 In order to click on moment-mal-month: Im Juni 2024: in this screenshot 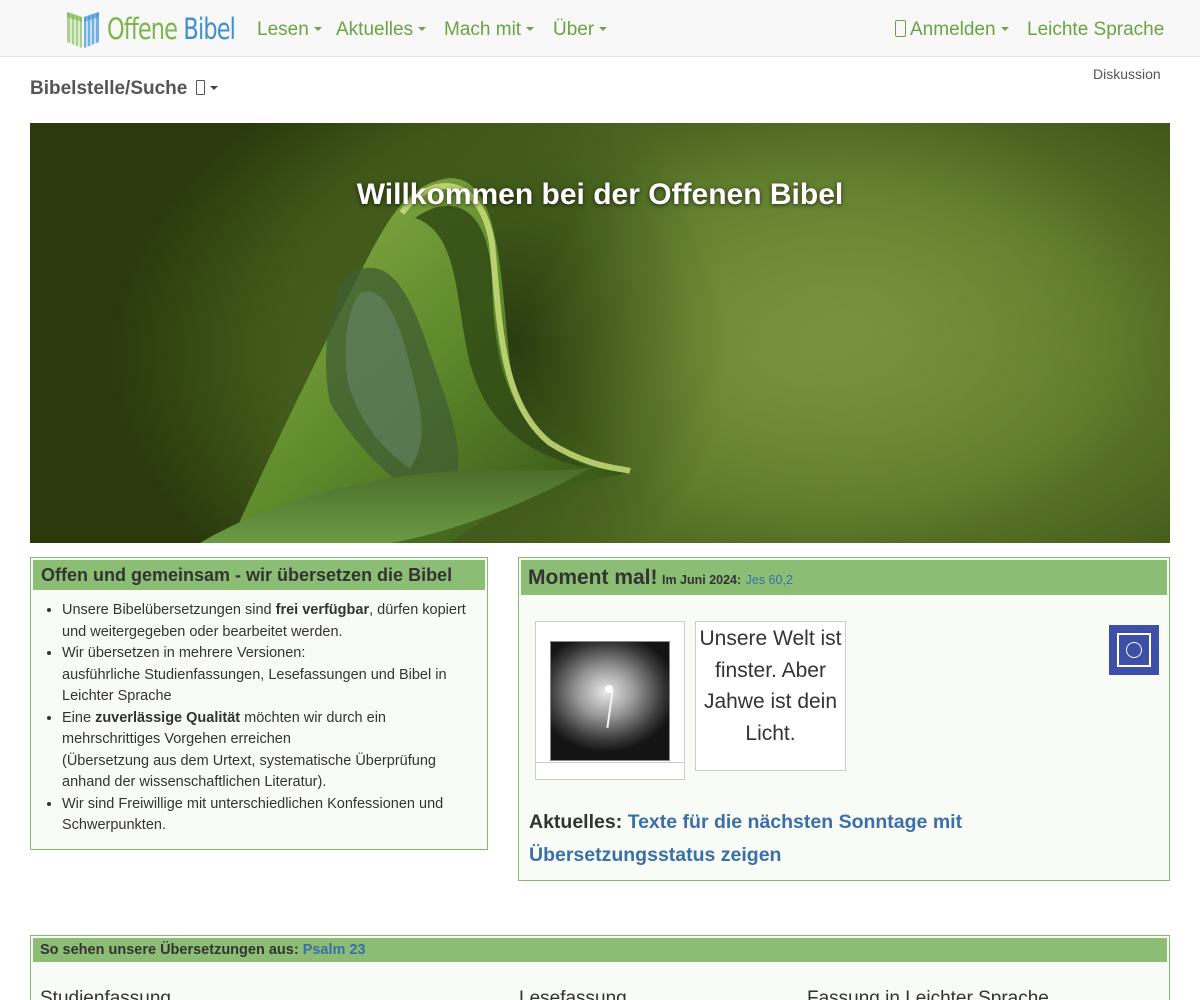, I will do `click(701, 580)`.